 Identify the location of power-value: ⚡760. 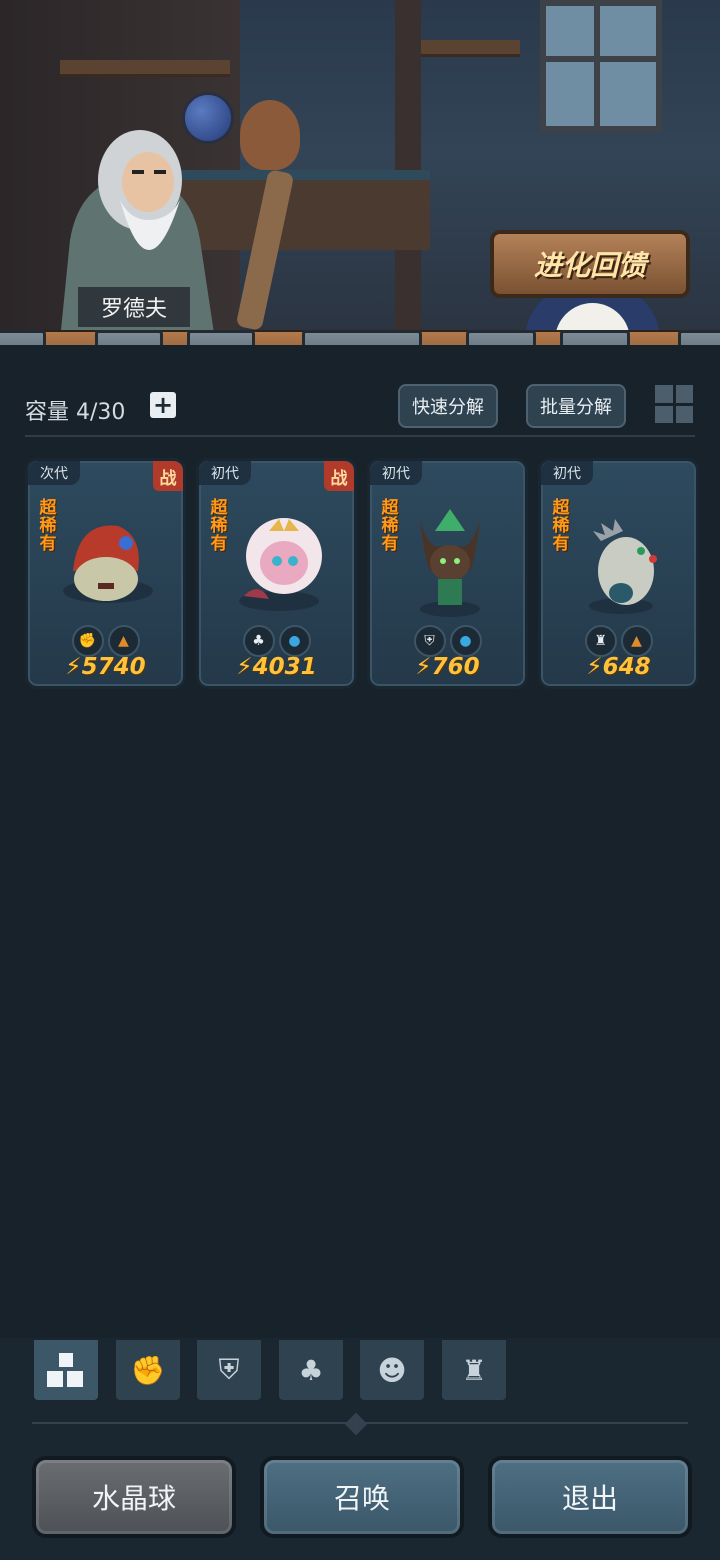
(447, 667).